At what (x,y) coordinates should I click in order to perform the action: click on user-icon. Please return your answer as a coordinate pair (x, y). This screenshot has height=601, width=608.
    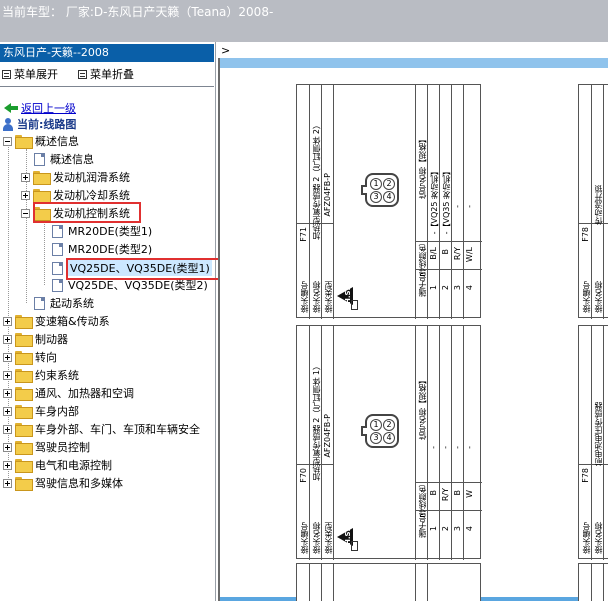
    Looking at the image, I should click on (8, 124).